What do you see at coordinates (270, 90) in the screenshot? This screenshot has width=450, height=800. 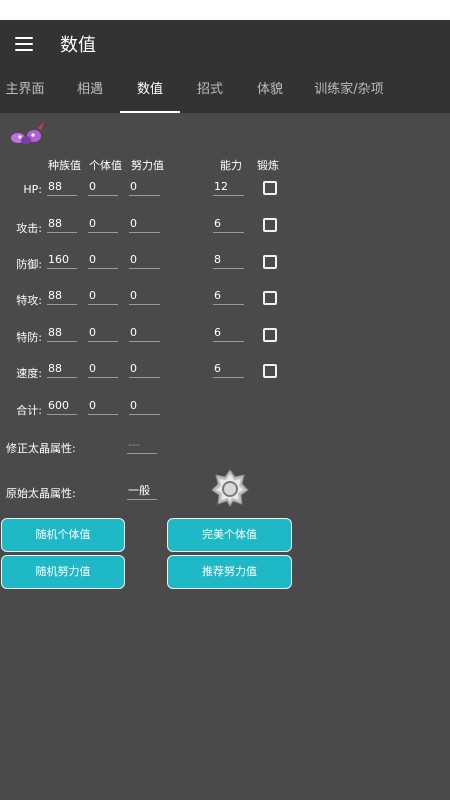 I see `tab-appearance: 体貌` at bounding box center [270, 90].